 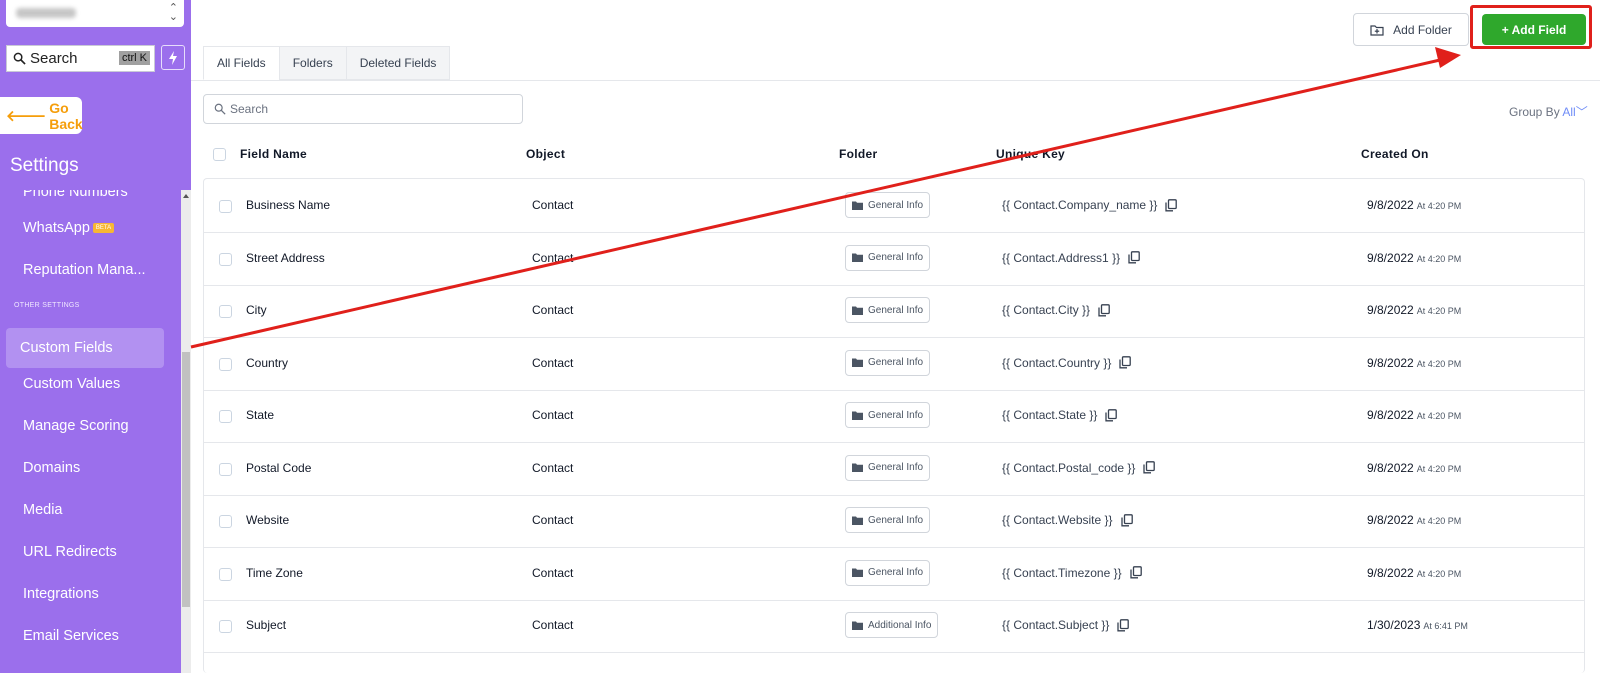 What do you see at coordinates (241, 63) in the screenshot?
I see `tab-all-fields: All Fields` at bounding box center [241, 63].